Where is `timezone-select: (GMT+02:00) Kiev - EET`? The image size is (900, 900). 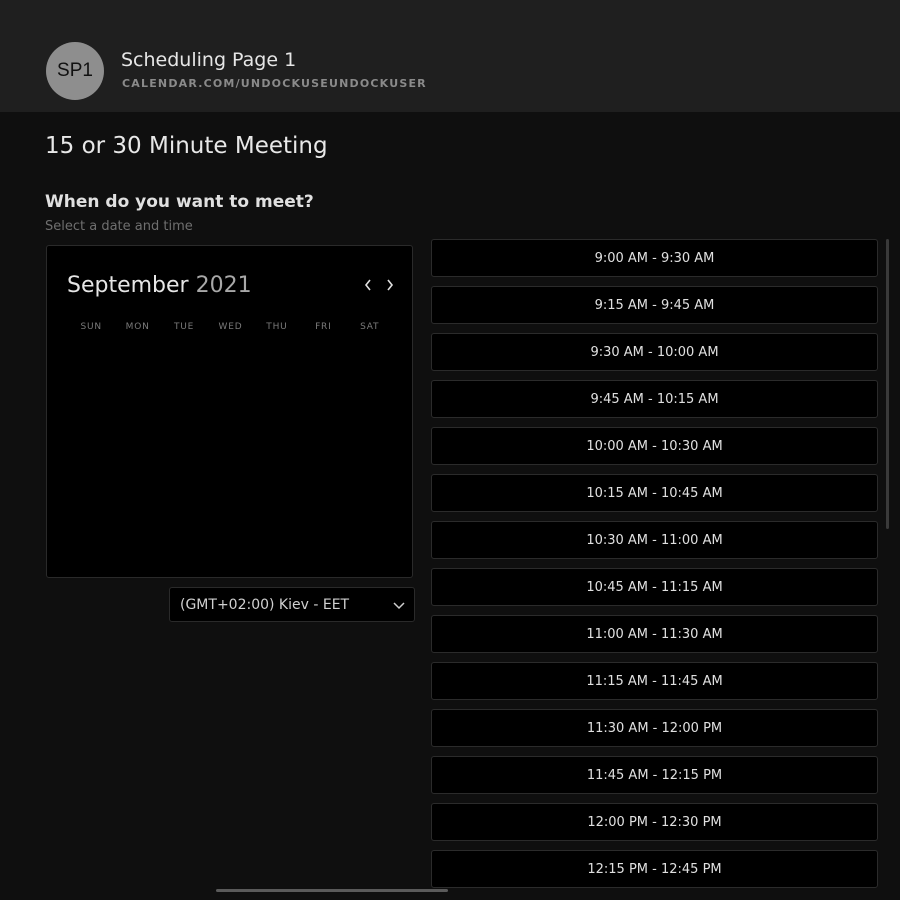
timezone-select: (GMT+02:00) Kiev - EET is located at coordinates (292, 604).